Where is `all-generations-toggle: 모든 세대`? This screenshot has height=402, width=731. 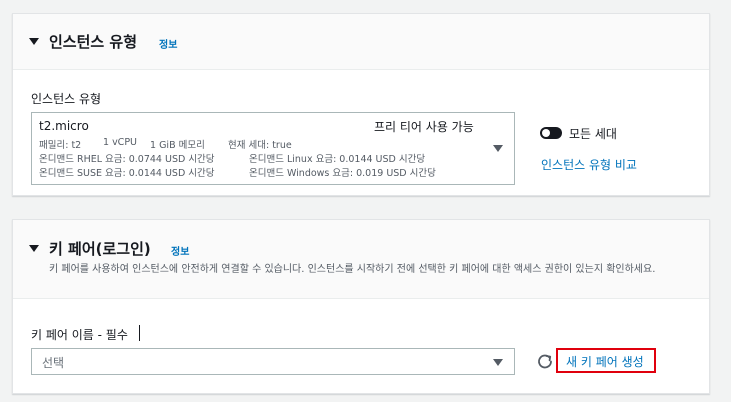 all-generations-toggle: 모든 세대 is located at coordinates (600, 133).